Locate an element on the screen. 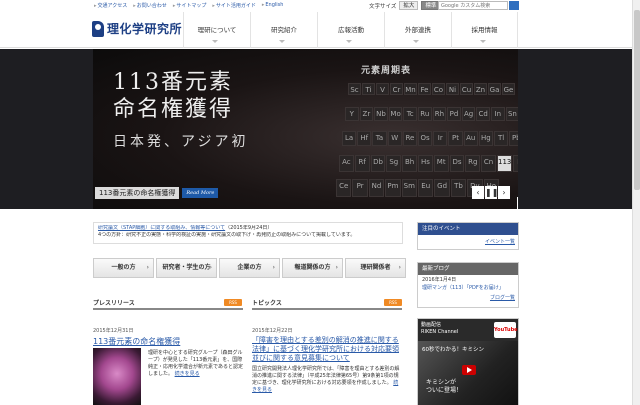 The height and width of the screenshot is (405, 640). notice-date: （2015年9月24日） is located at coordinates (249, 228).